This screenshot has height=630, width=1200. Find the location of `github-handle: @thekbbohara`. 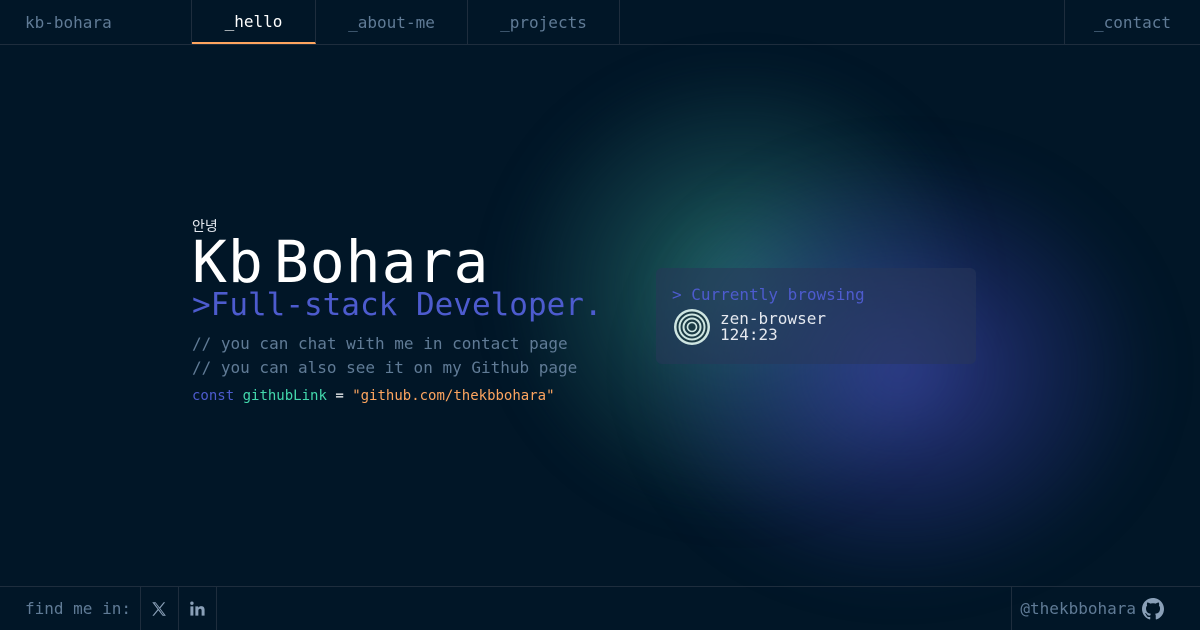

github-handle: @thekbbohara is located at coordinates (1078, 608).